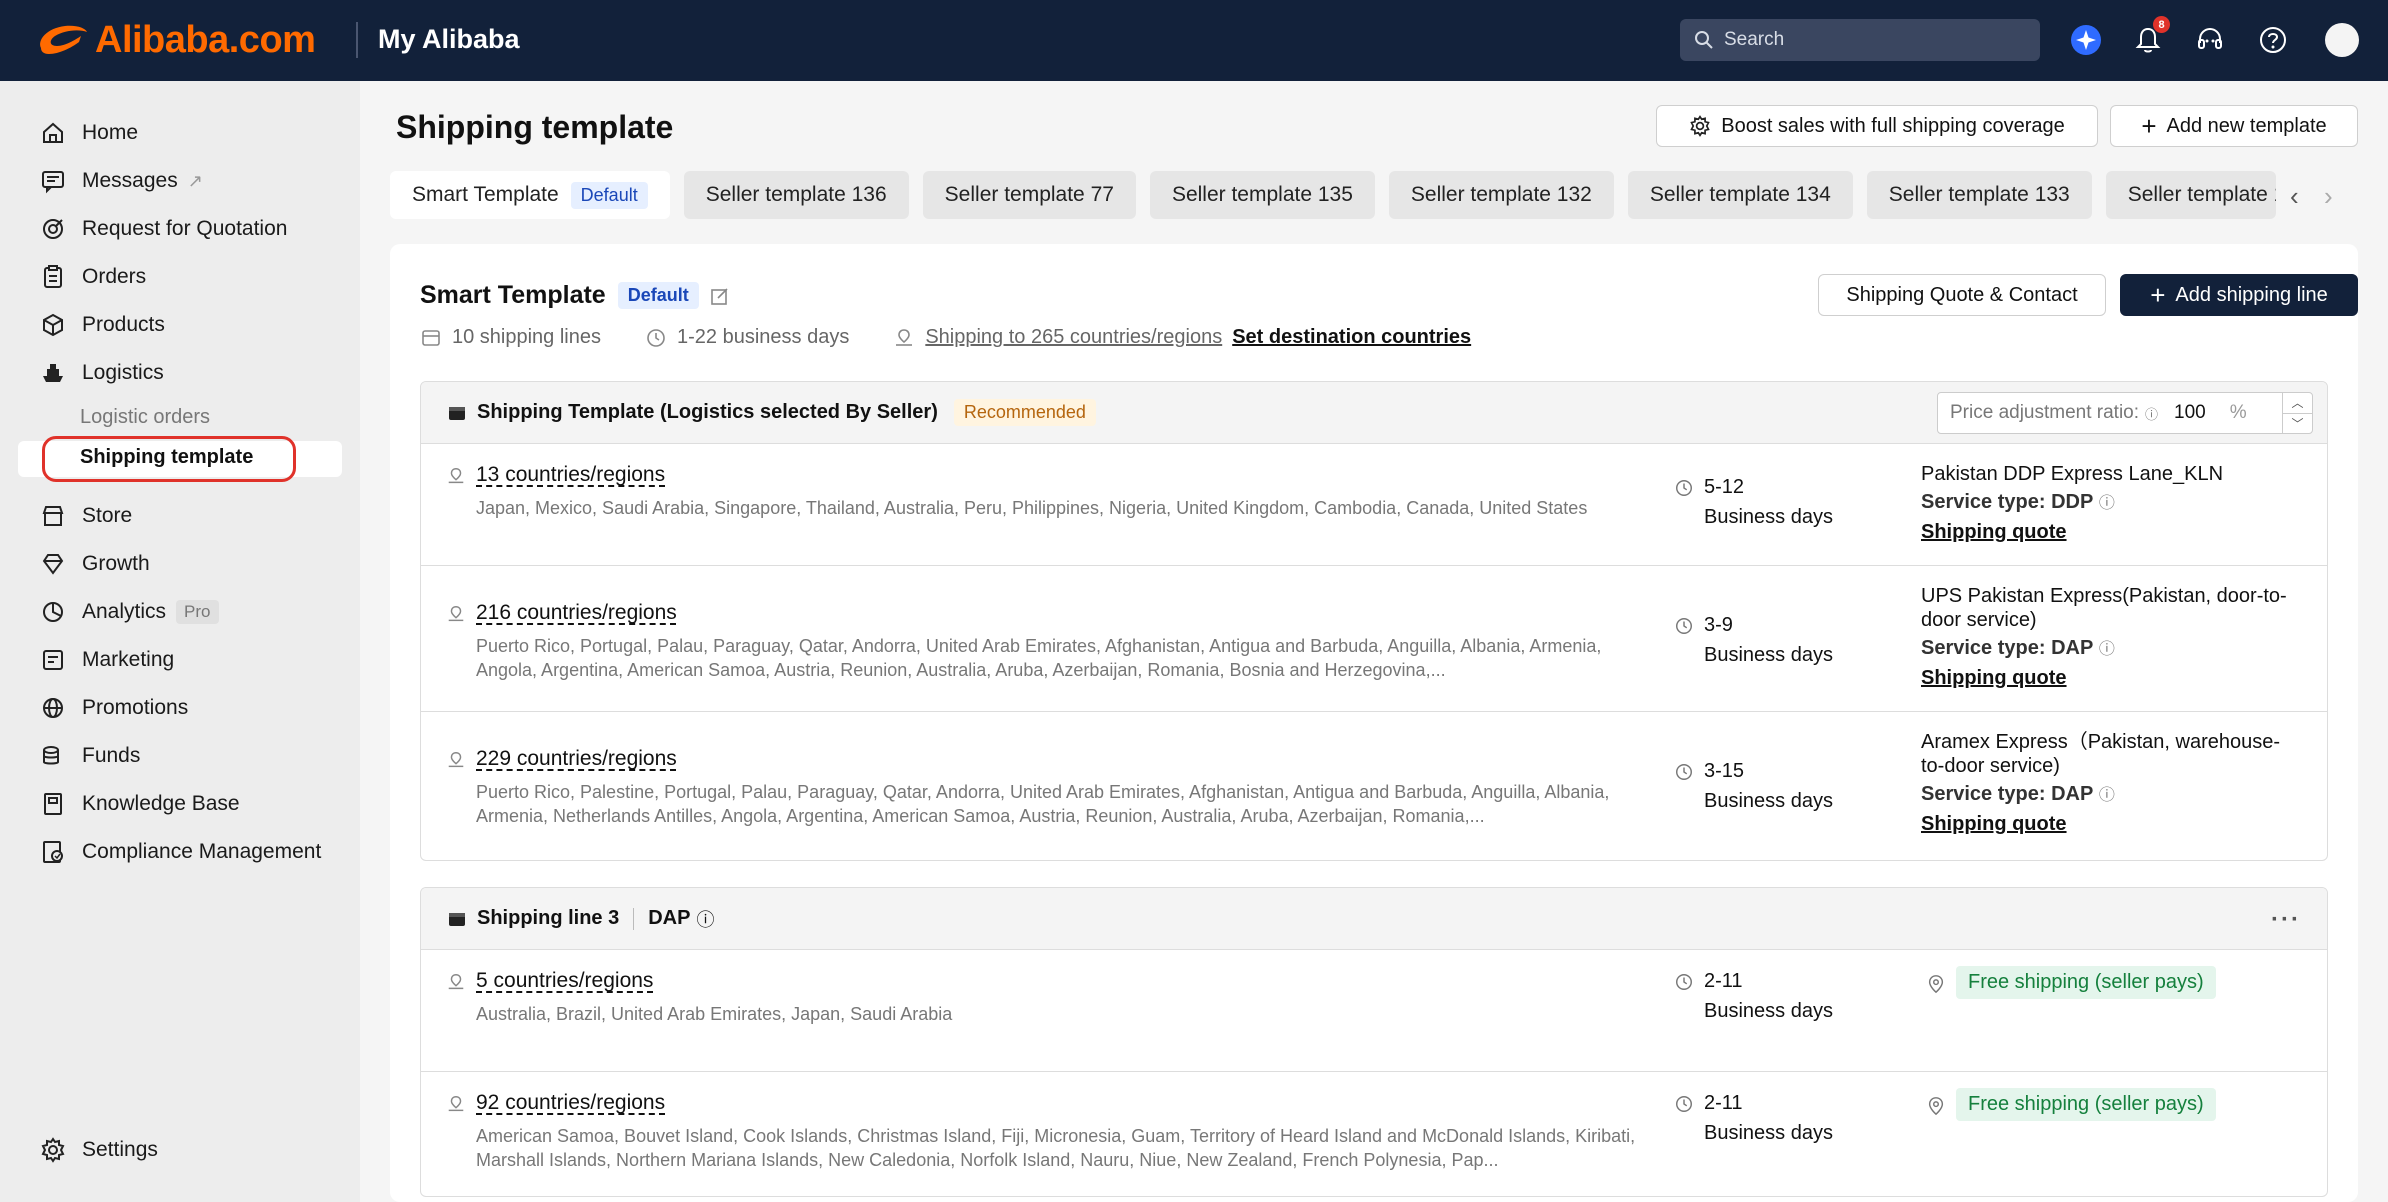 The height and width of the screenshot is (1202, 2388). Describe the element at coordinates (796, 195) in the screenshot. I see `tab-seller-template-136: Seller template 136` at that location.